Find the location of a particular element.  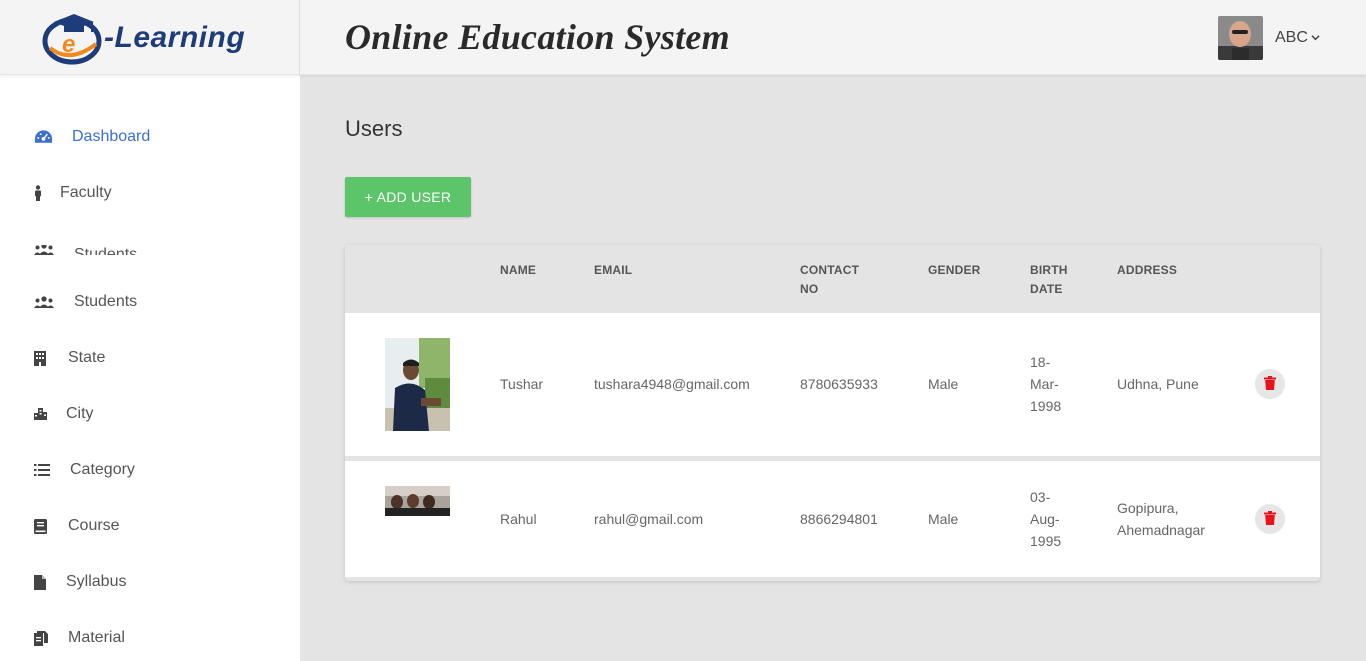

sidebar-item-syllabus: Syllabus is located at coordinates (150, 582).